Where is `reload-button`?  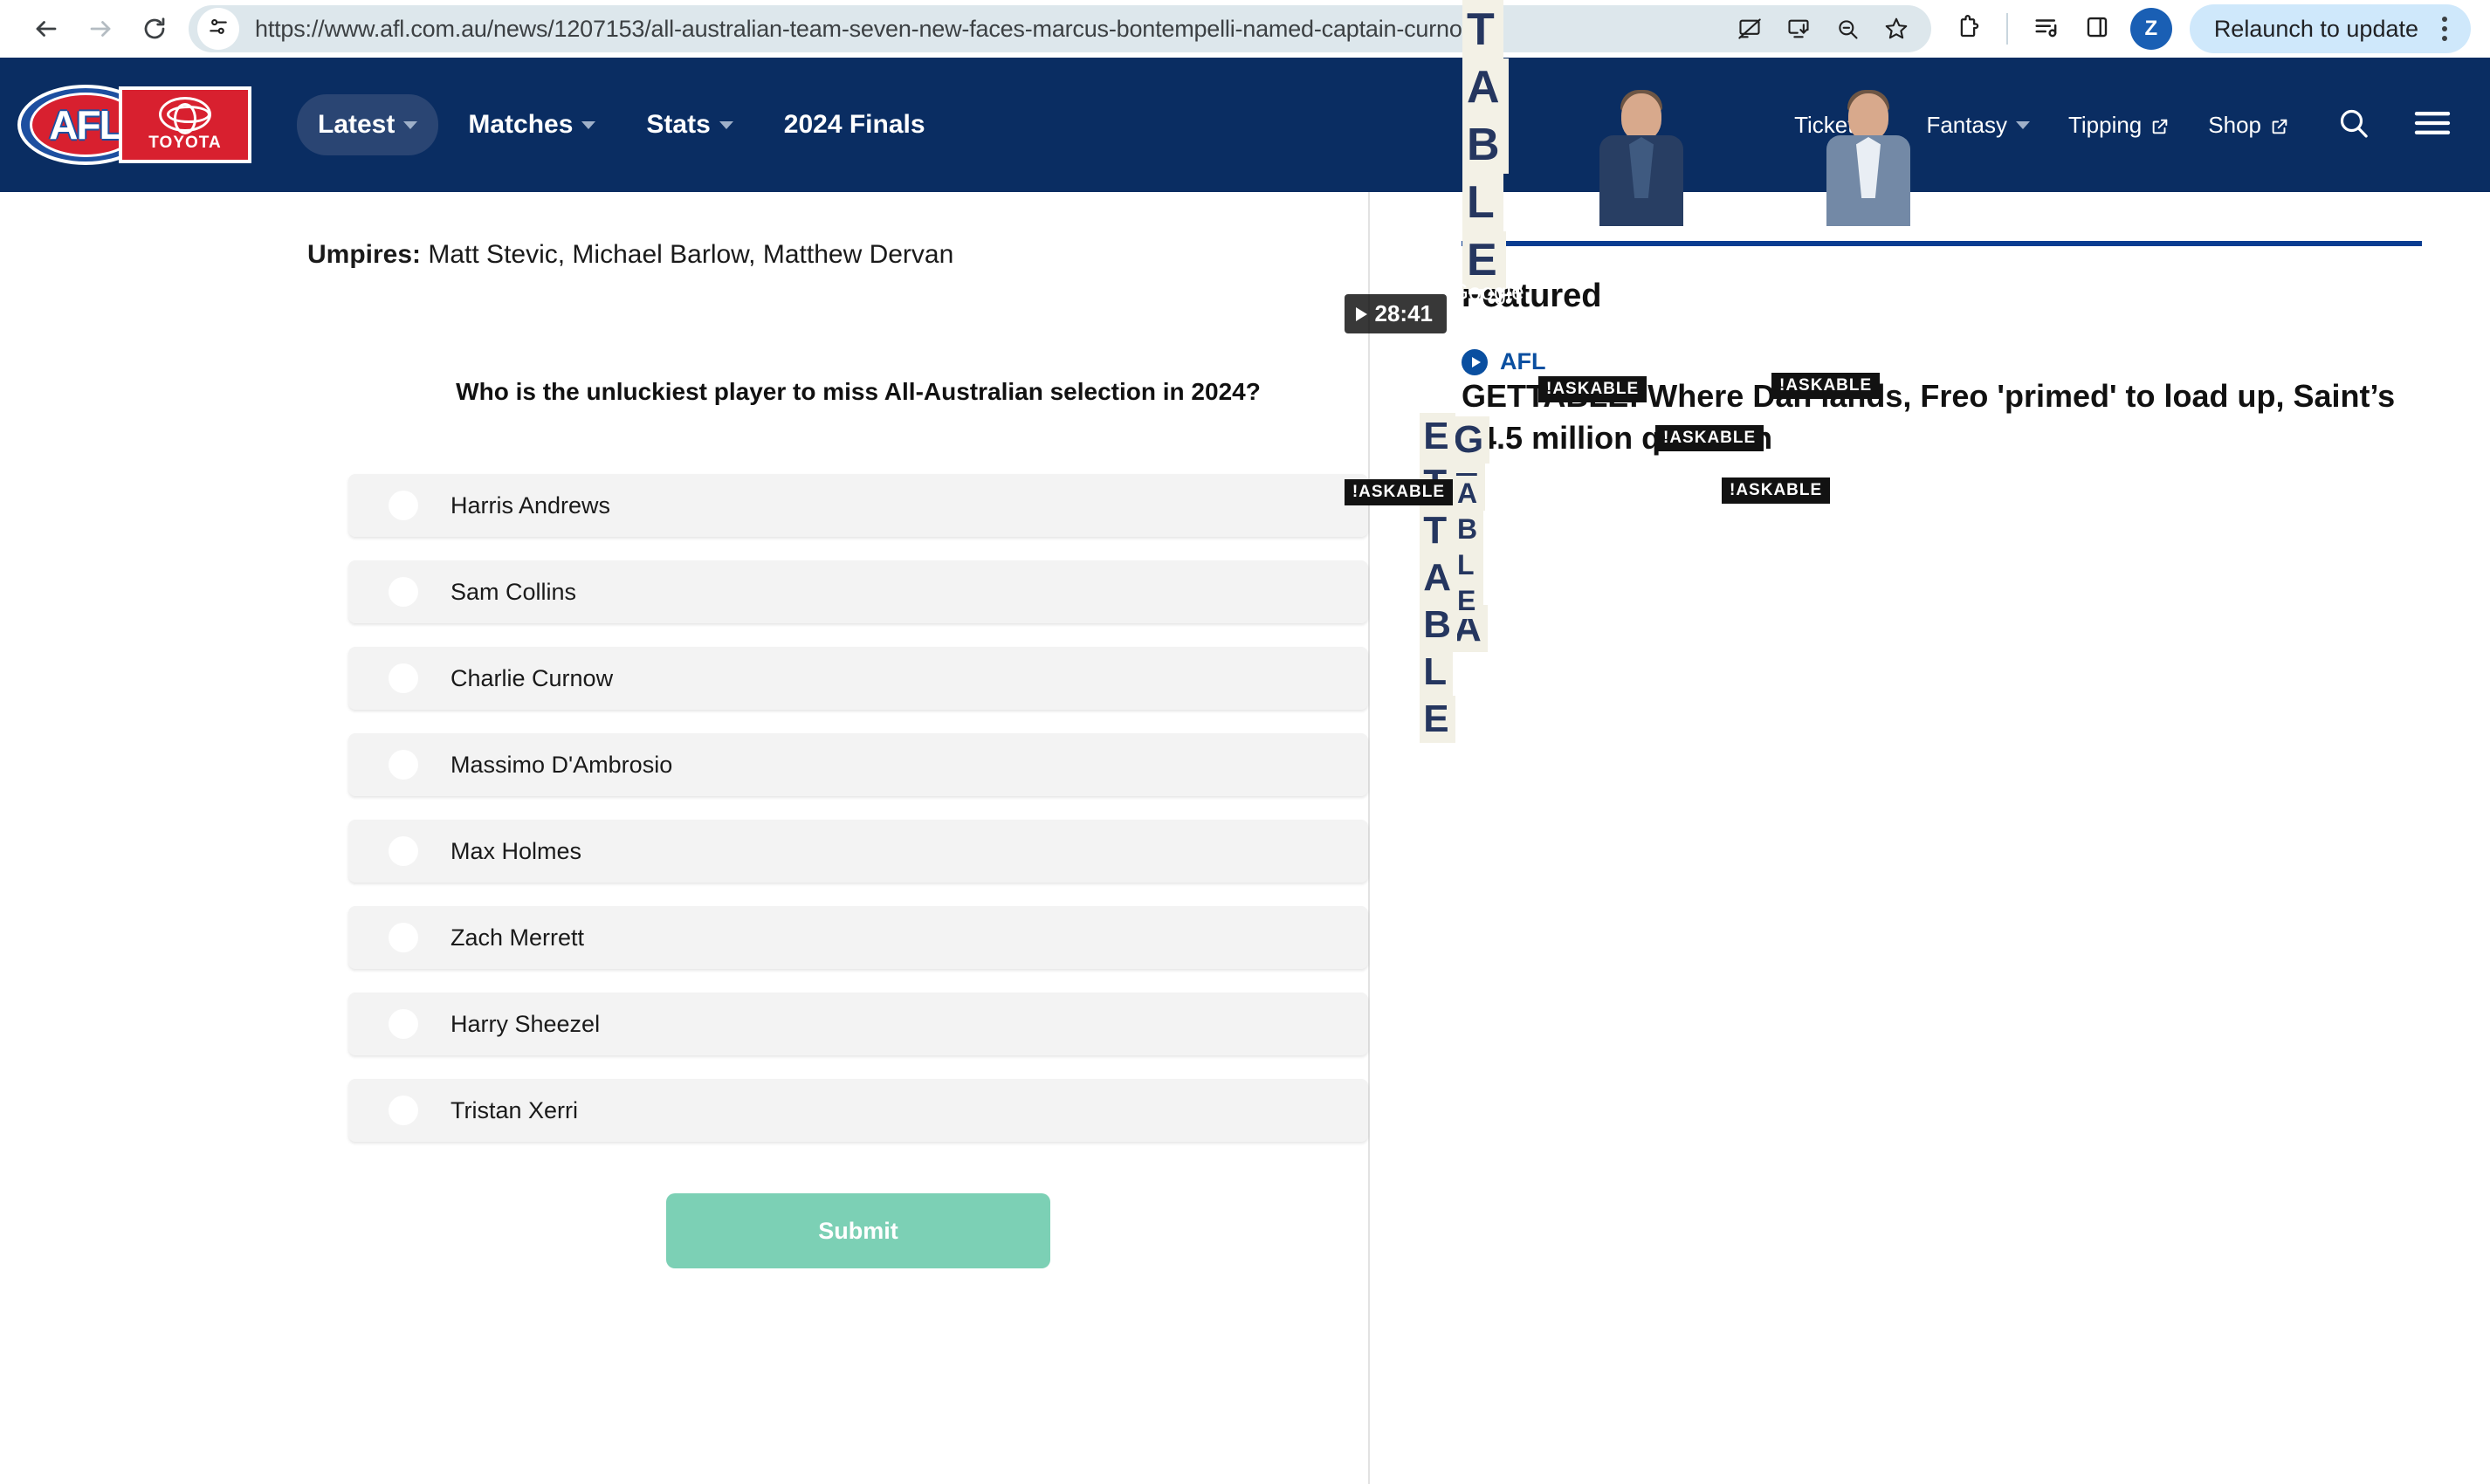 reload-button is located at coordinates (154, 29).